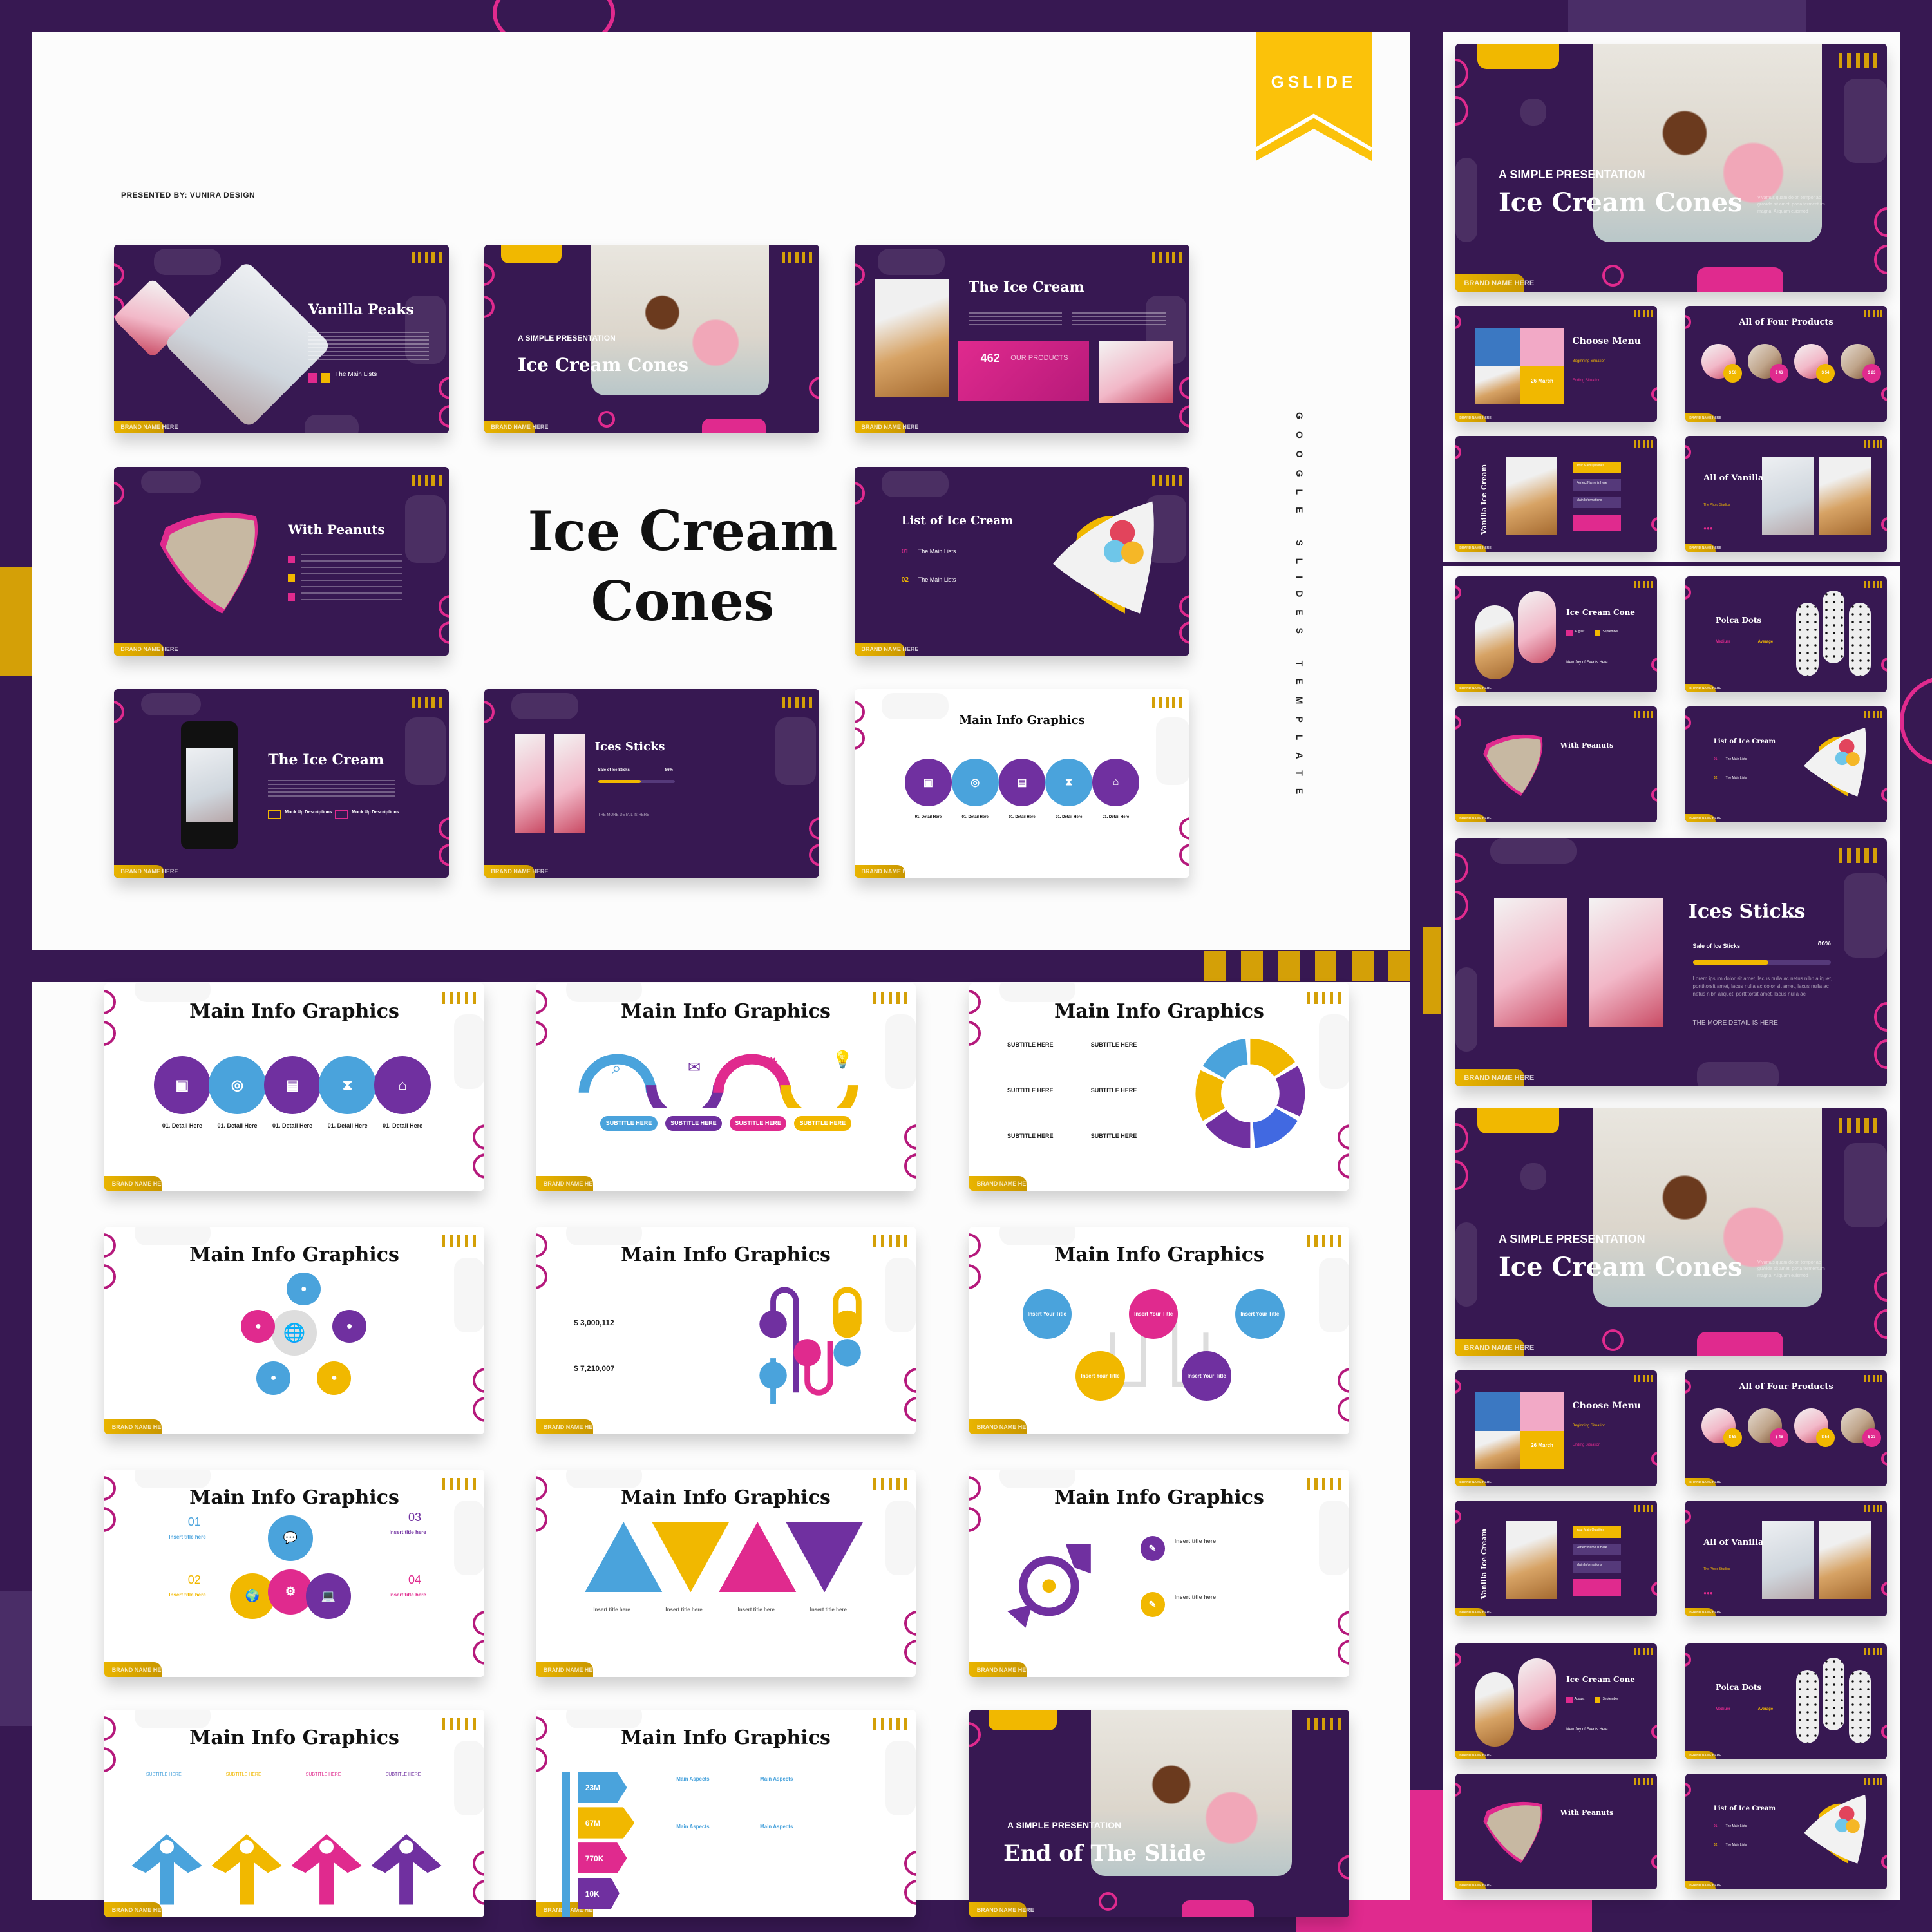 The height and width of the screenshot is (1932, 1932). I want to click on bg-pink-block-right, so click(1426, 1829).